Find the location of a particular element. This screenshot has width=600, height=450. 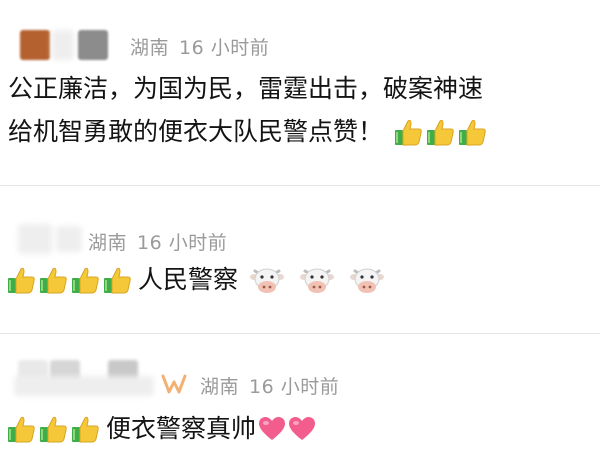

comment-text-line: 便衣警察真帅 is located at coordinates (162, 429).